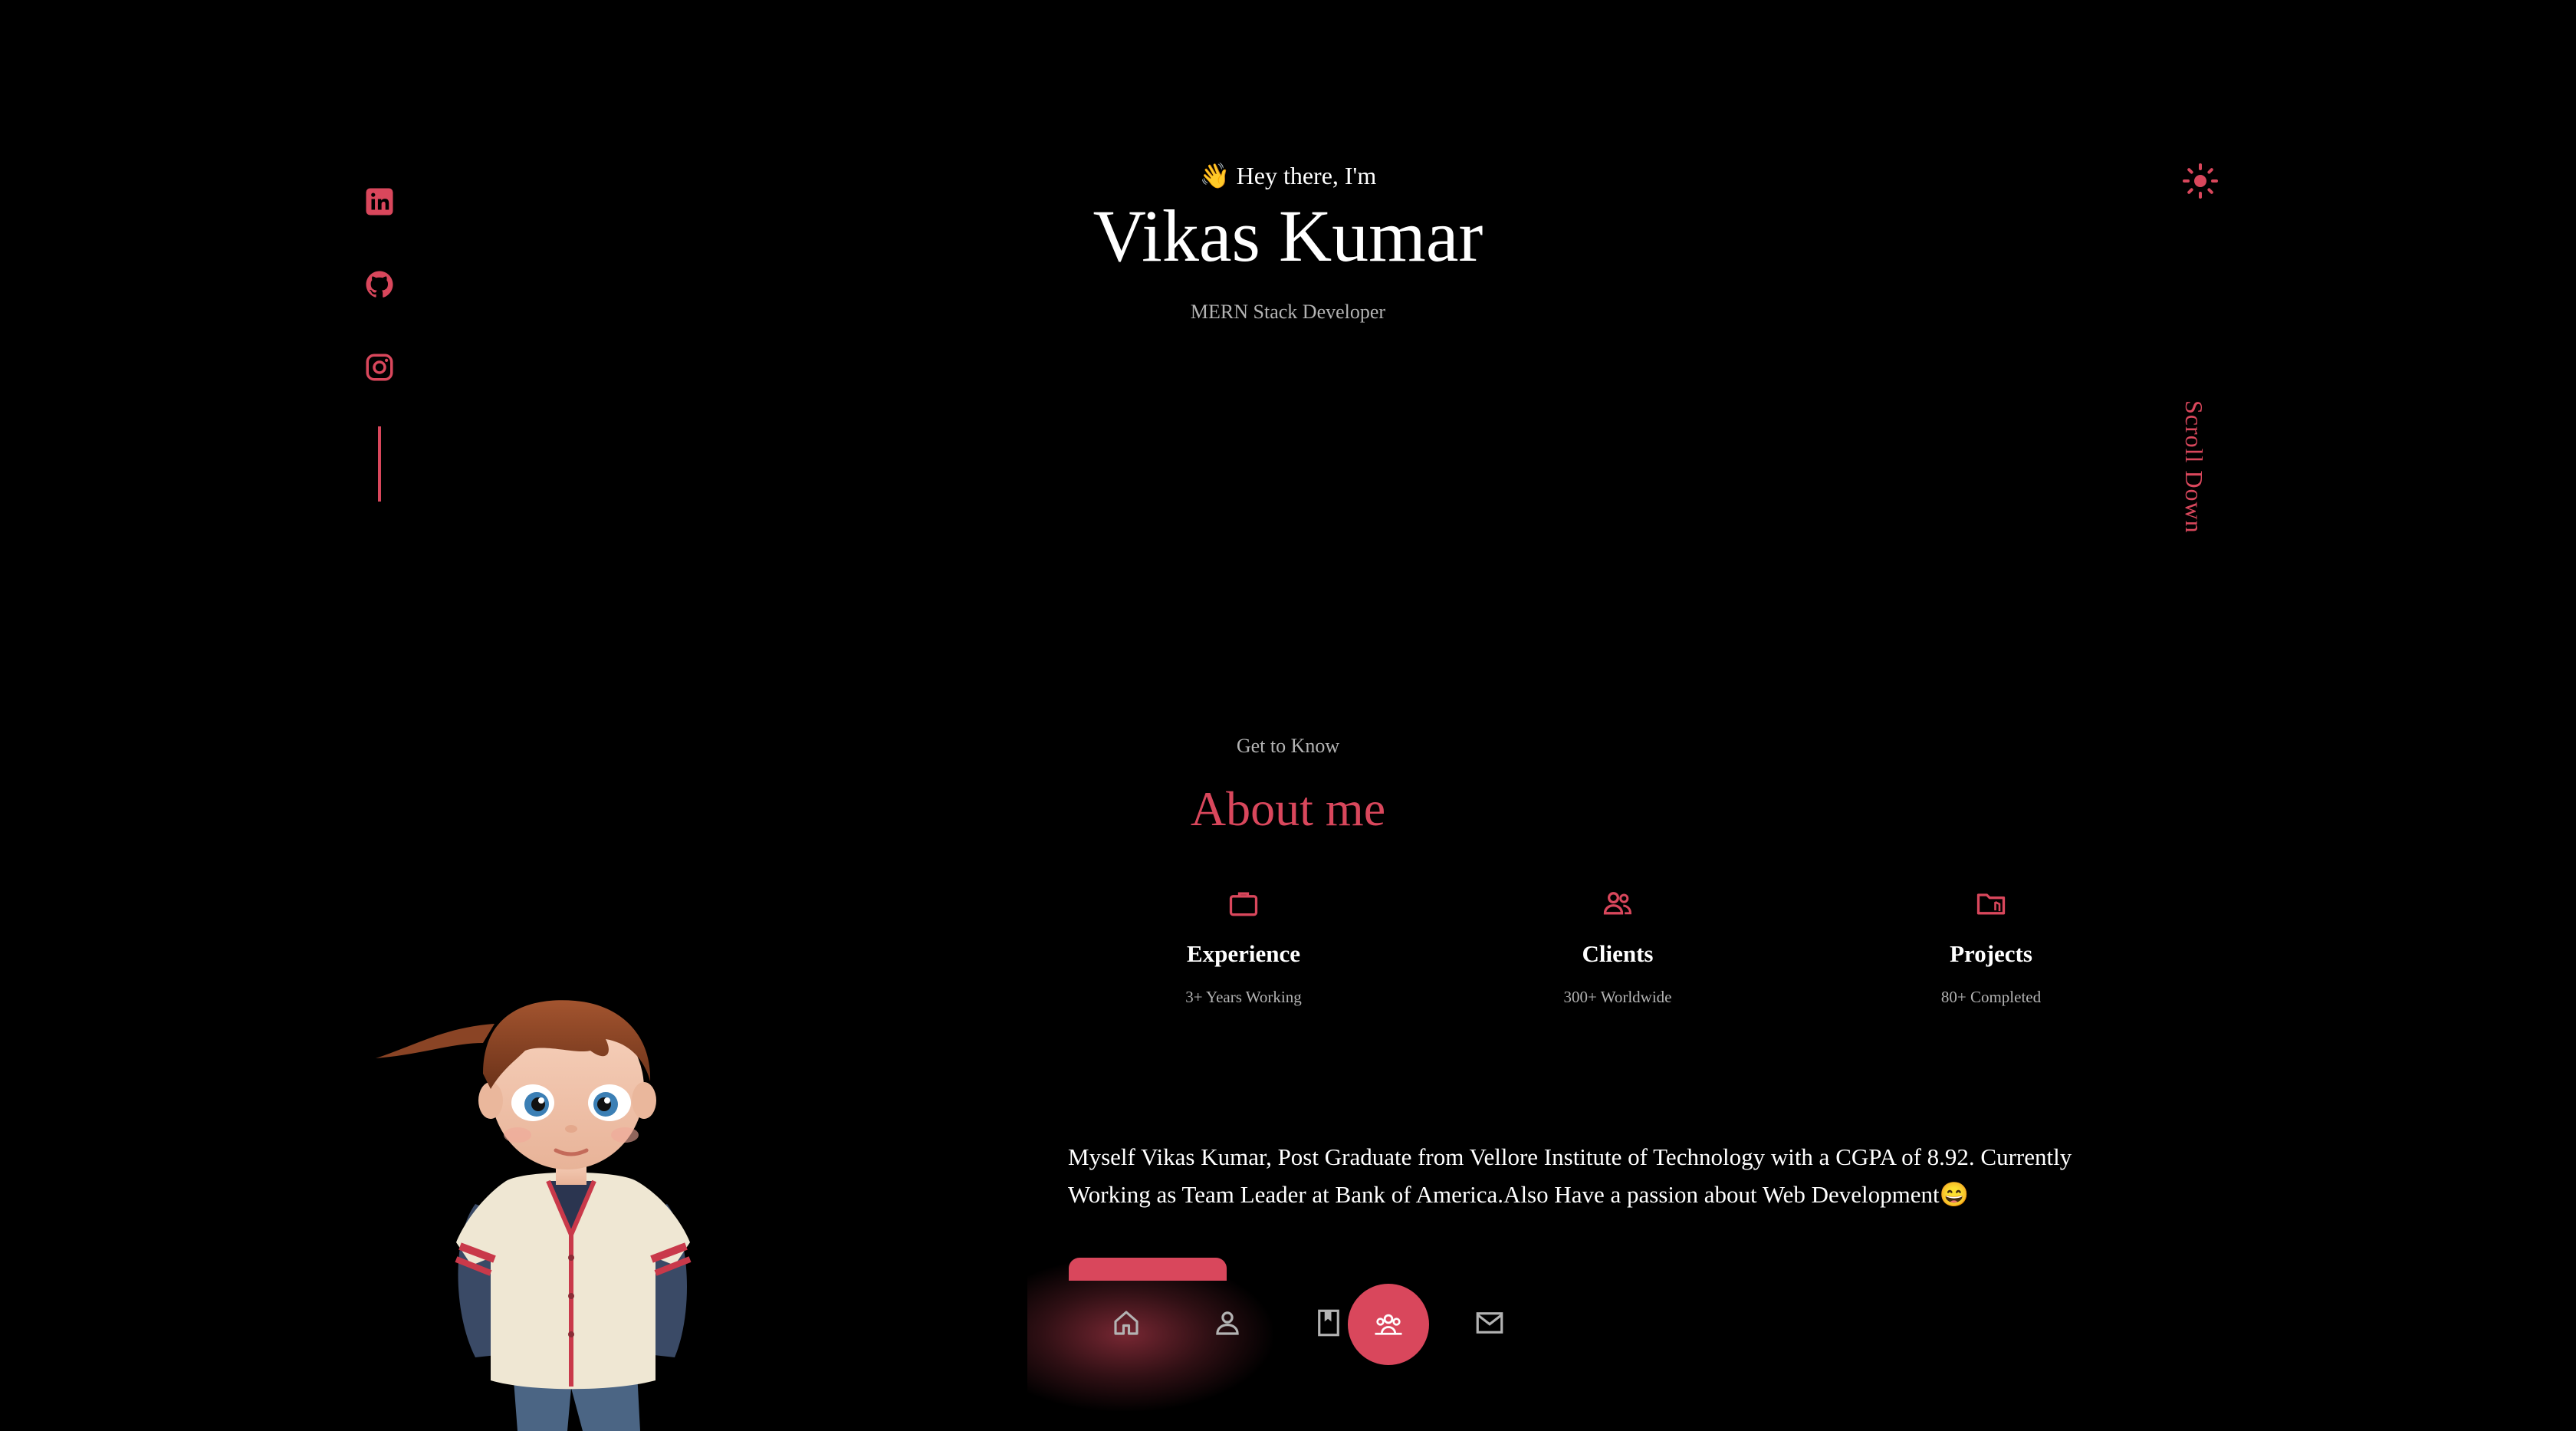 The image size is (2576, 1431). I want to click on sun-icon, so click(2201, 181).